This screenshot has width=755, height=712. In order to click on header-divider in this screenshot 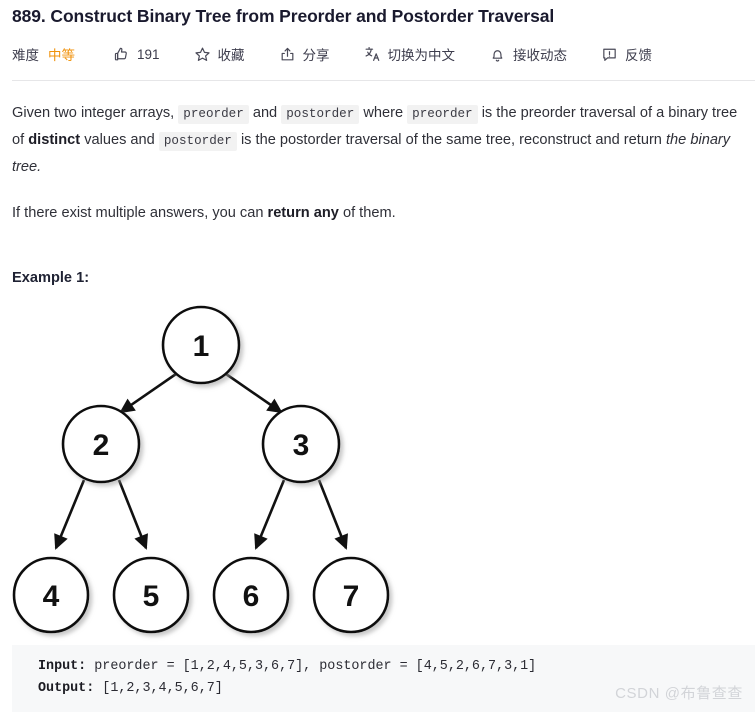, I will do `click(383, 80)`.